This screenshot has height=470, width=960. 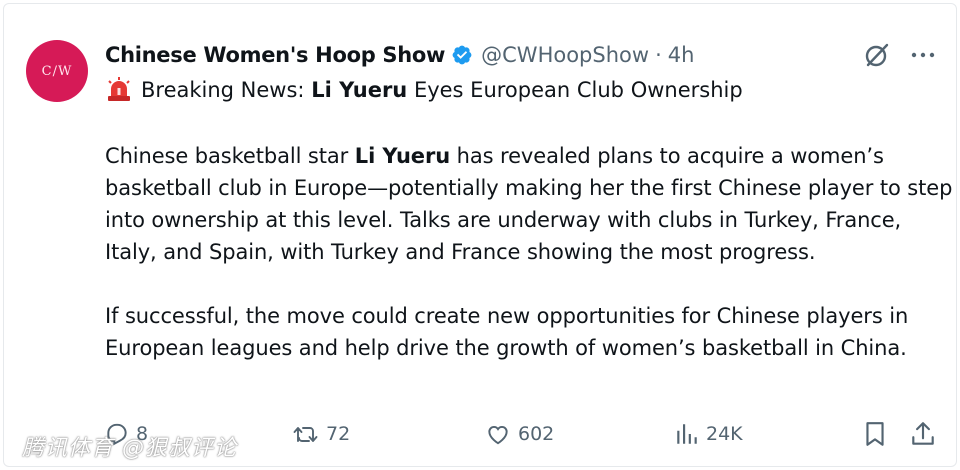 I want to click on repost-button: 72, so click(x=321, y=434).